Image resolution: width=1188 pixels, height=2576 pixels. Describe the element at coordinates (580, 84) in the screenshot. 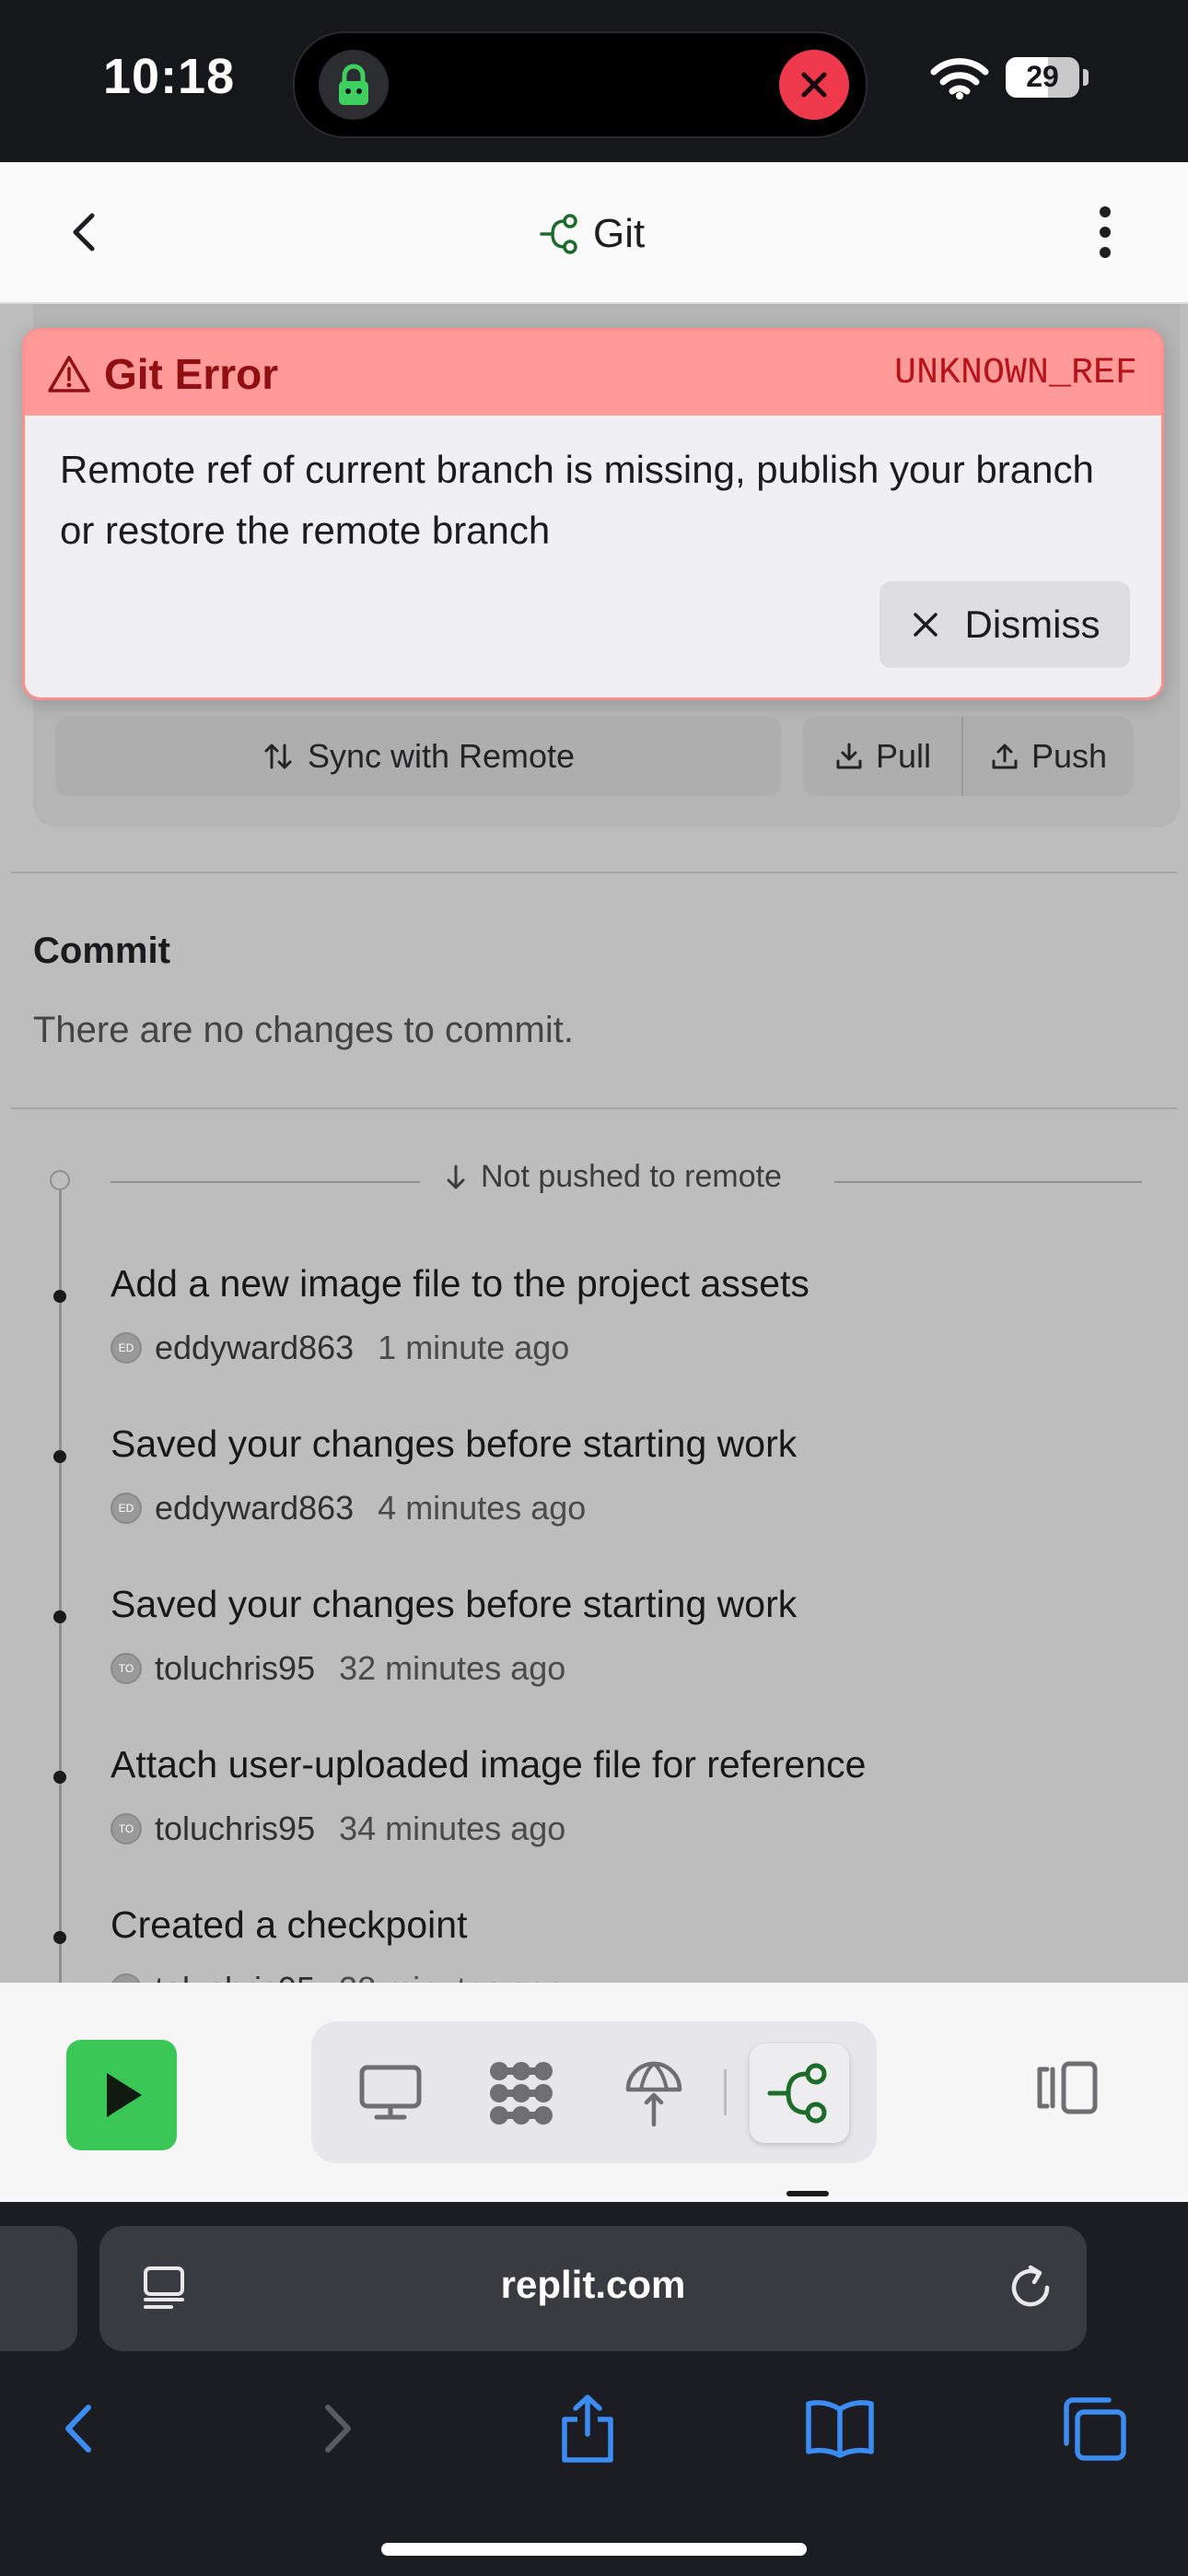

I see `dynamic-island` at that location.